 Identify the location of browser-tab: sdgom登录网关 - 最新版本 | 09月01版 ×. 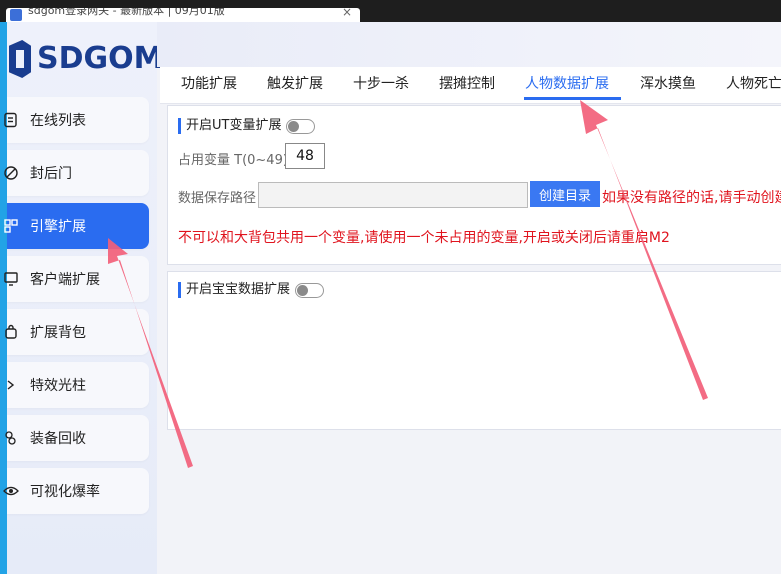
(183, 15).